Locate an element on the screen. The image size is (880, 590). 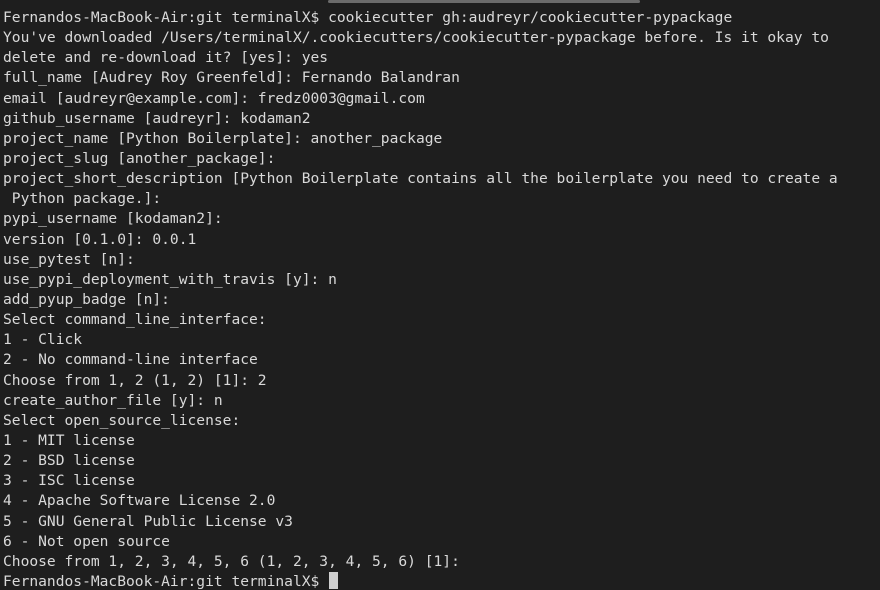
terminal-line: Choose from 1, 2 (1, 2) [1]: 2 is located at coordinates (135, 380).